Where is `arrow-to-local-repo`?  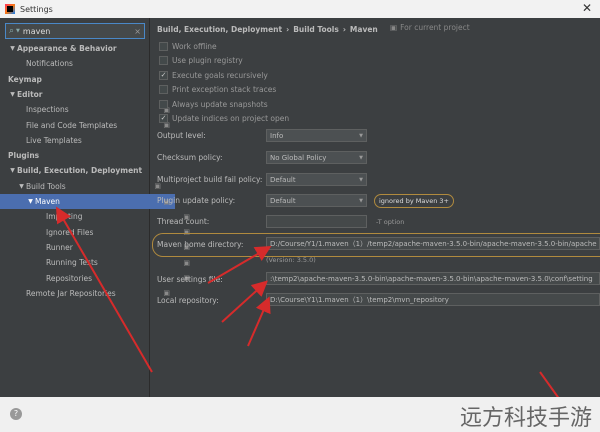 arrow-to-local-repo is located at coordinates (259, 321).